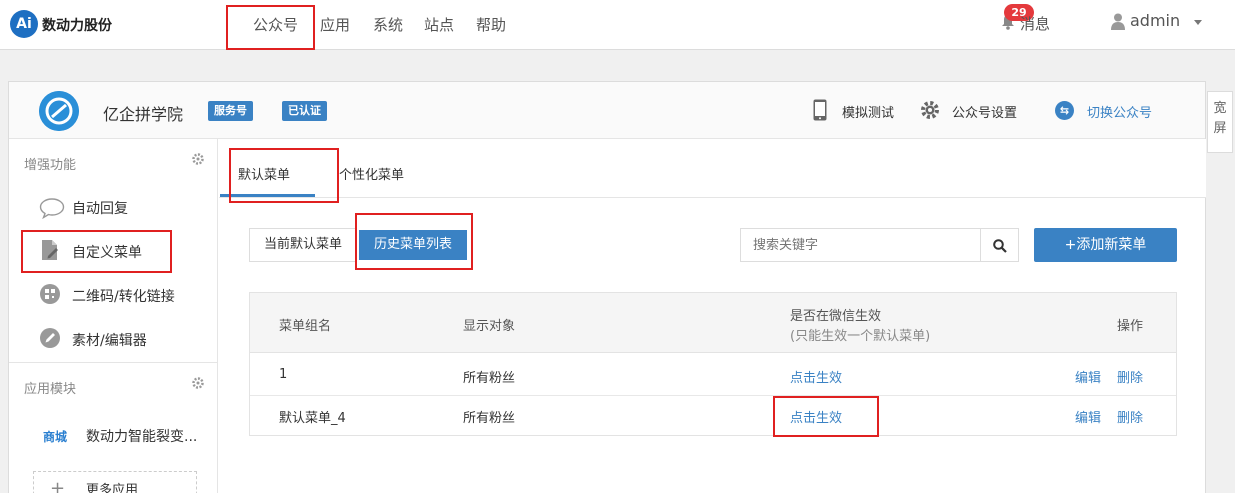  Describe the element at coordinates (984, 111) in the screenshot. I see `account-settings-button: 公众号设置` at that location.